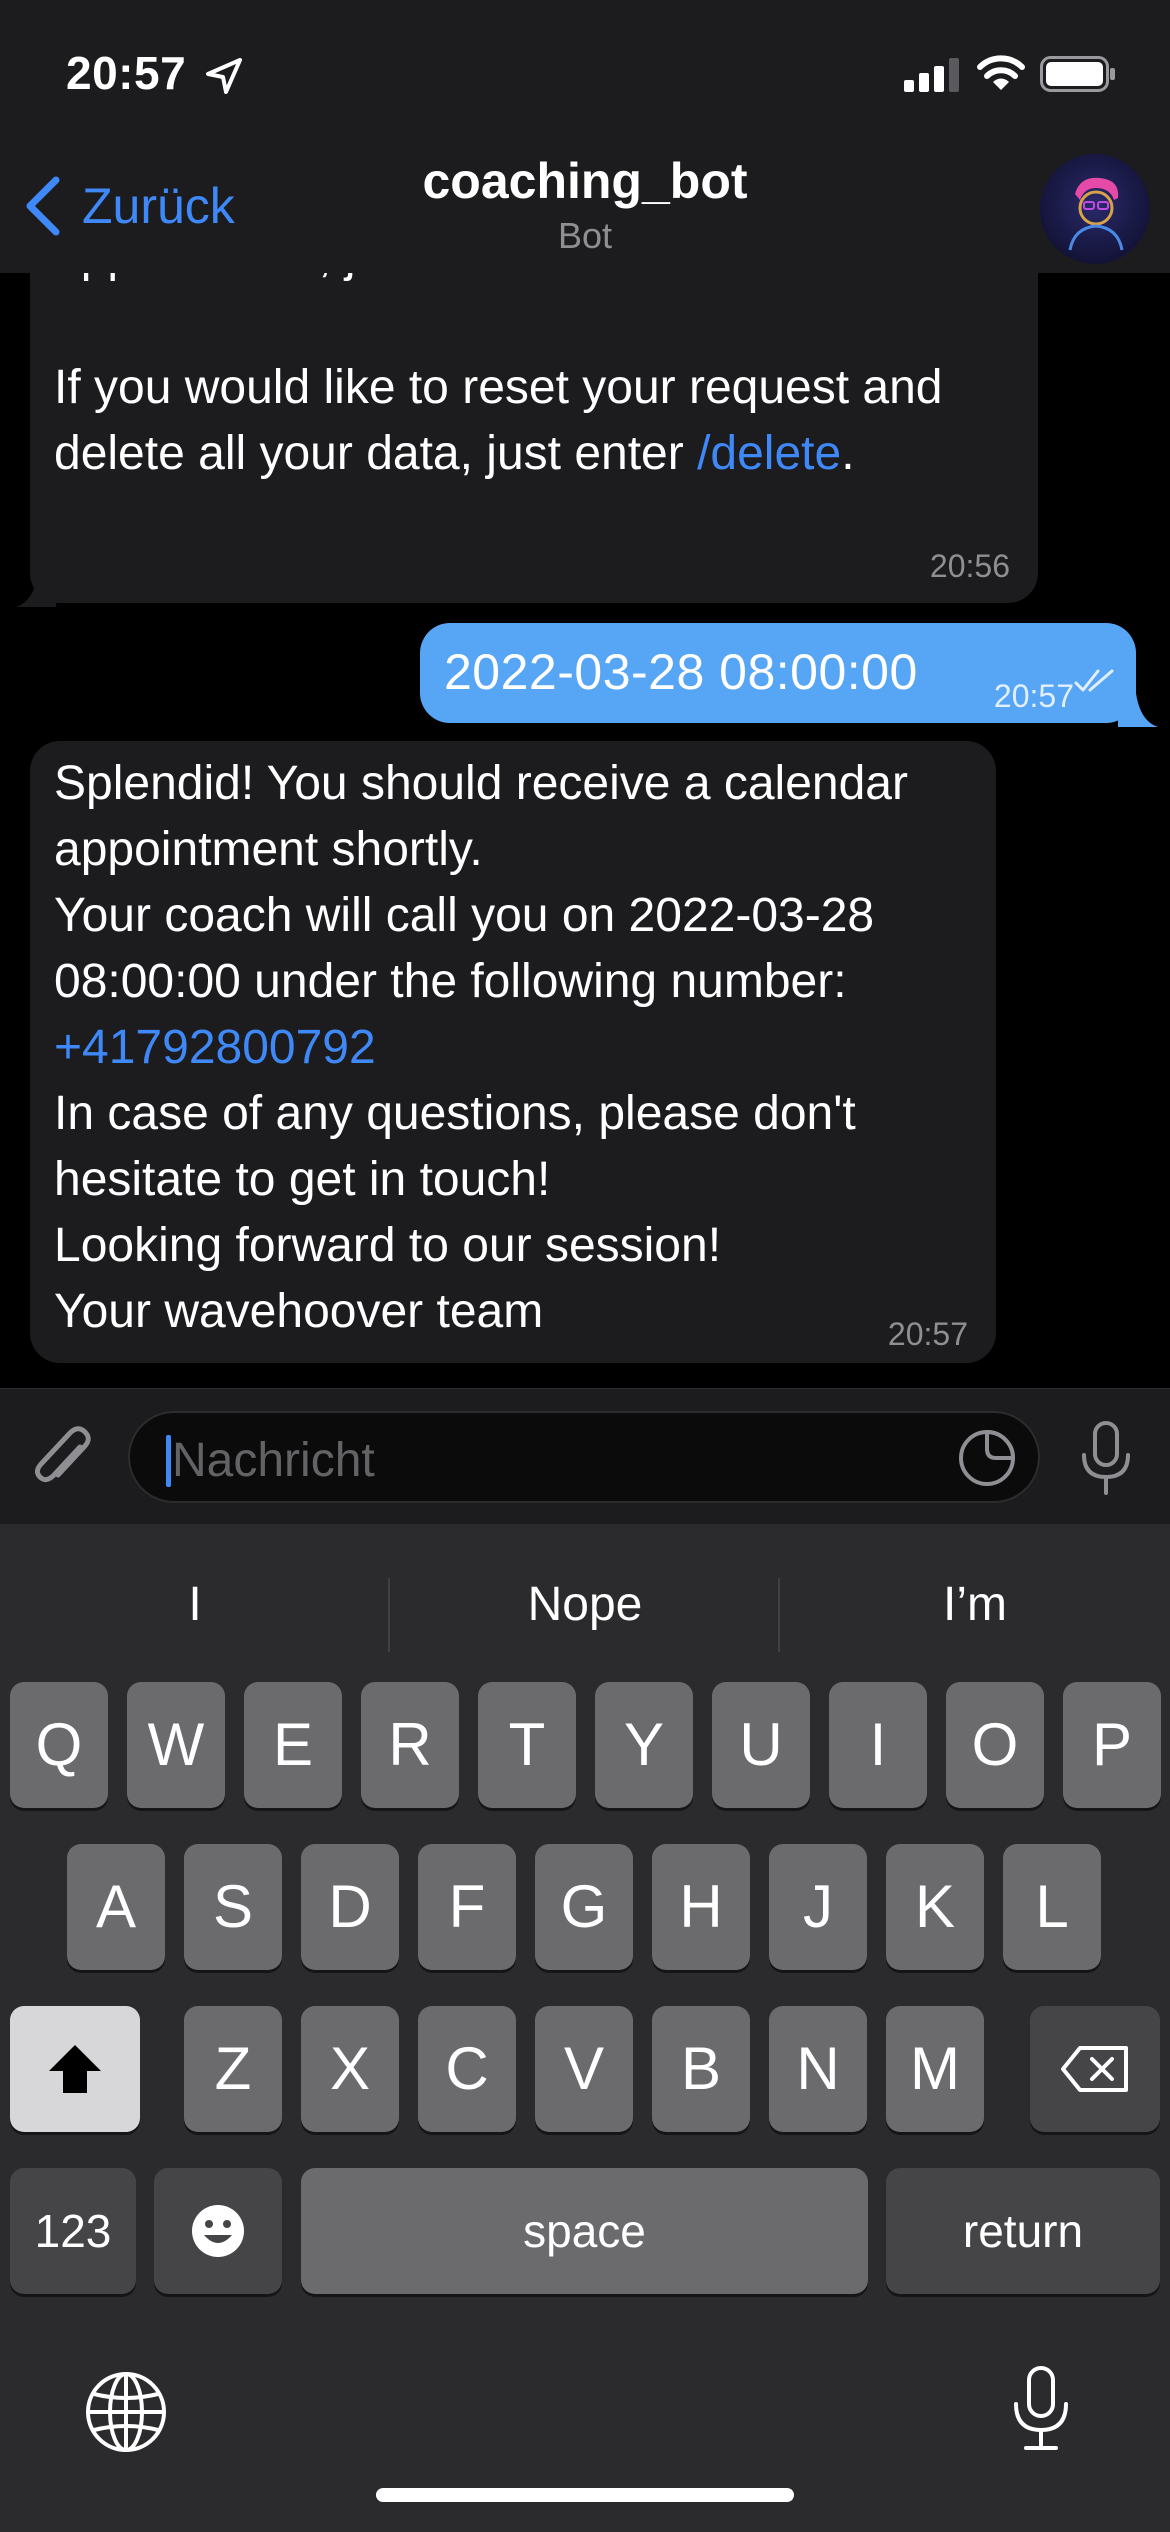 The height and width of the screenshot is (2532, 1170). What do you see at coordinates (388, 1245) in the screenshot?
I see `message-line: Looking forward to our session!` at bounding box center [388, 1245].